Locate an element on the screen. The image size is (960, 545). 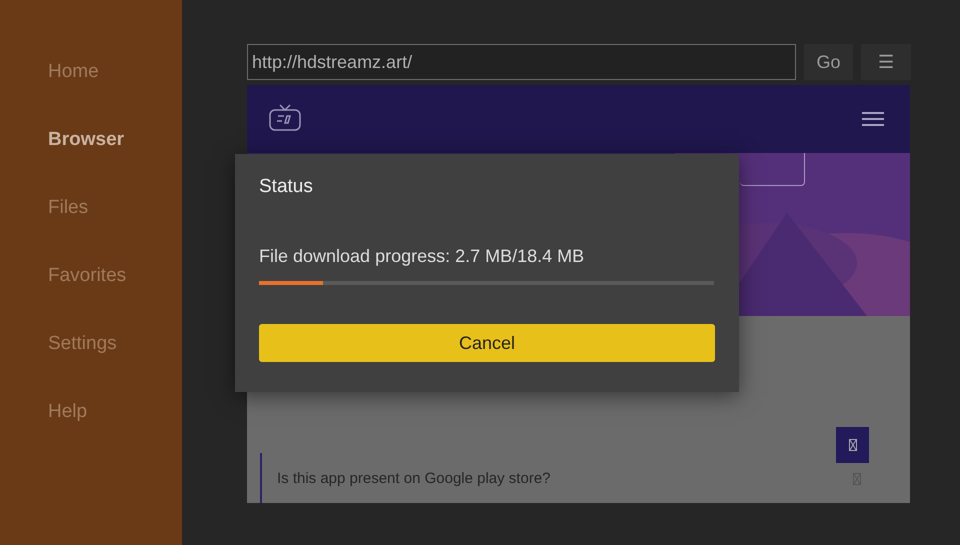
sidebar-item: Home is located at coordinates (91, 91).